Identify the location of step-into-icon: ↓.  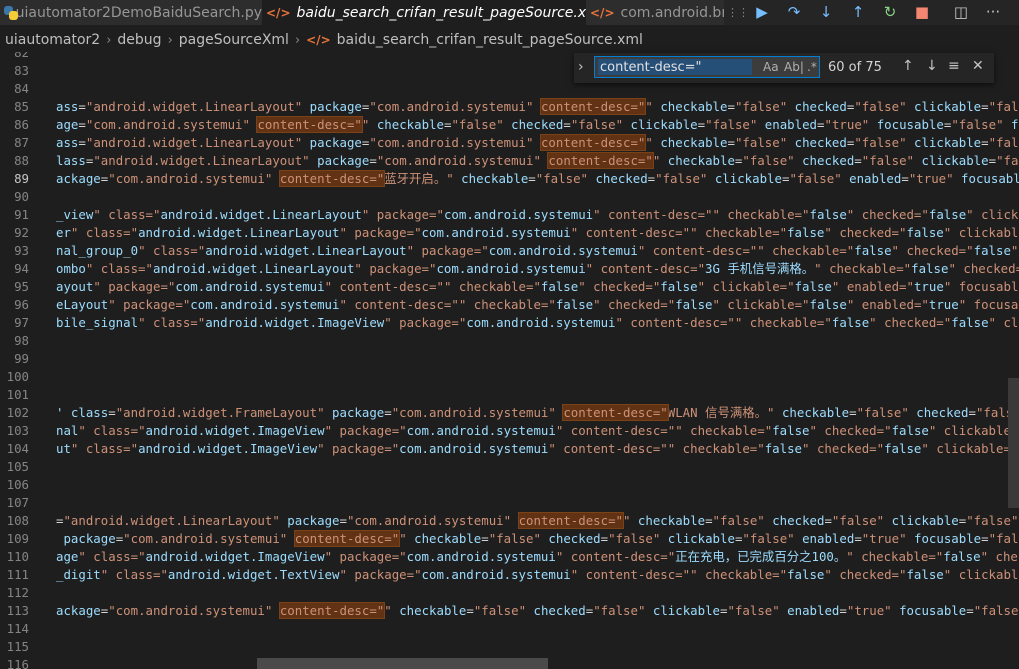
(826, 12).